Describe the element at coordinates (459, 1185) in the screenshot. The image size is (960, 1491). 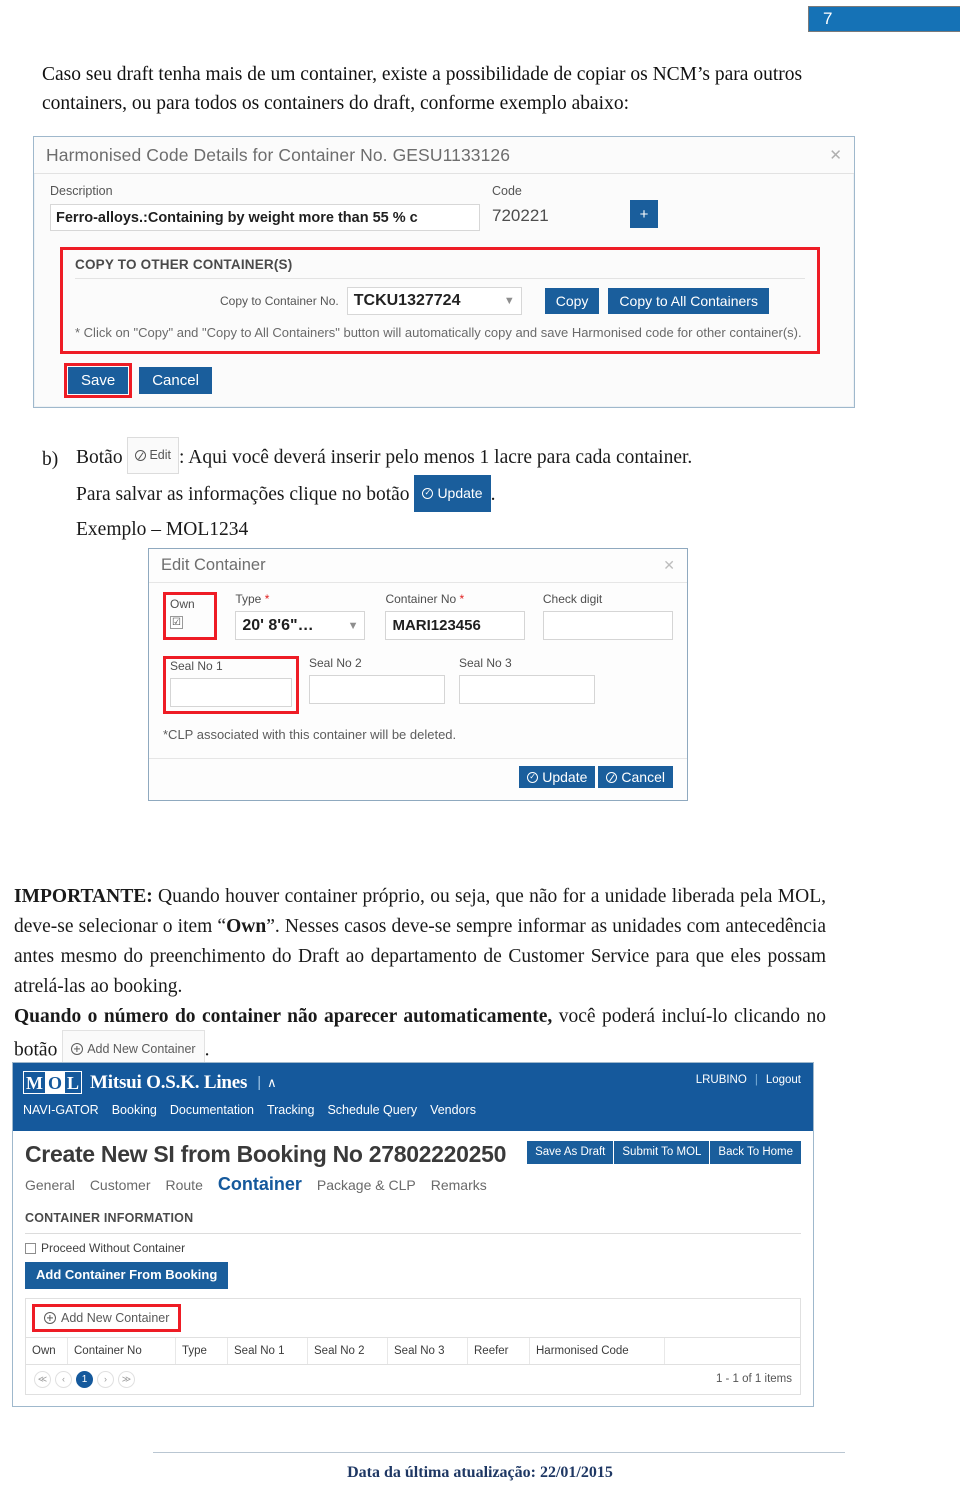
I see `tab-remarks: Remarks` at that location.